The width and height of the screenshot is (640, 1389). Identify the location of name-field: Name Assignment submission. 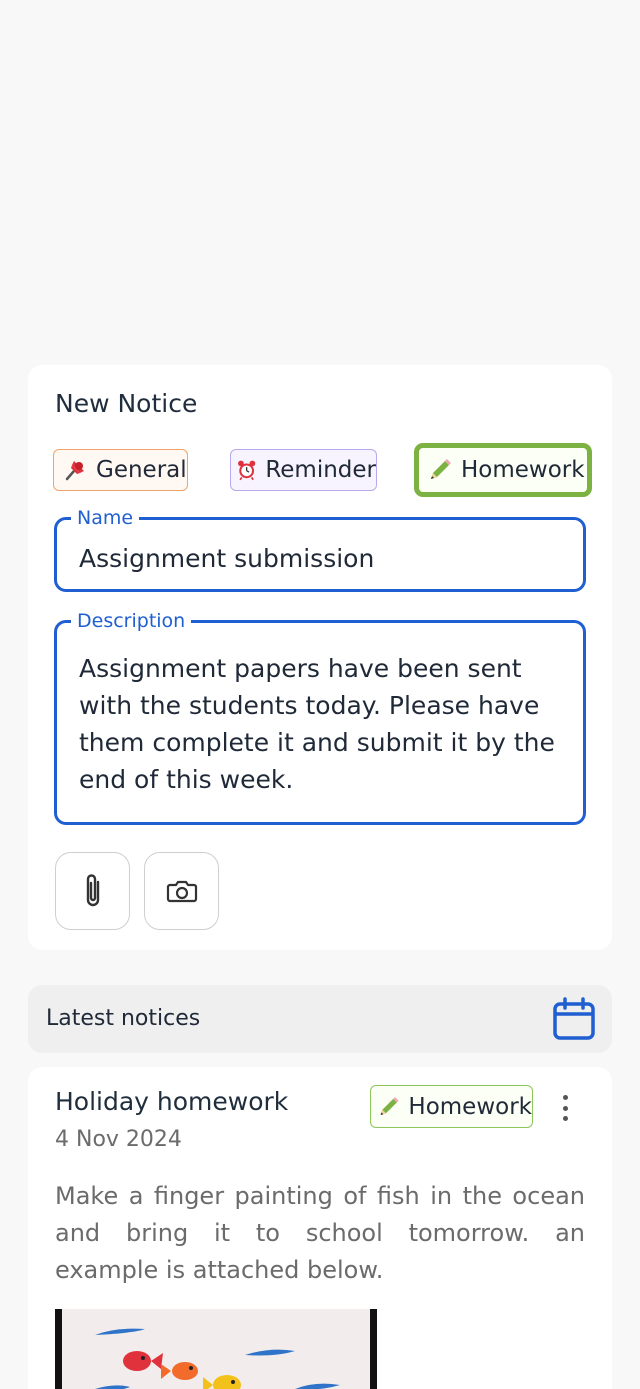
(320, 549).